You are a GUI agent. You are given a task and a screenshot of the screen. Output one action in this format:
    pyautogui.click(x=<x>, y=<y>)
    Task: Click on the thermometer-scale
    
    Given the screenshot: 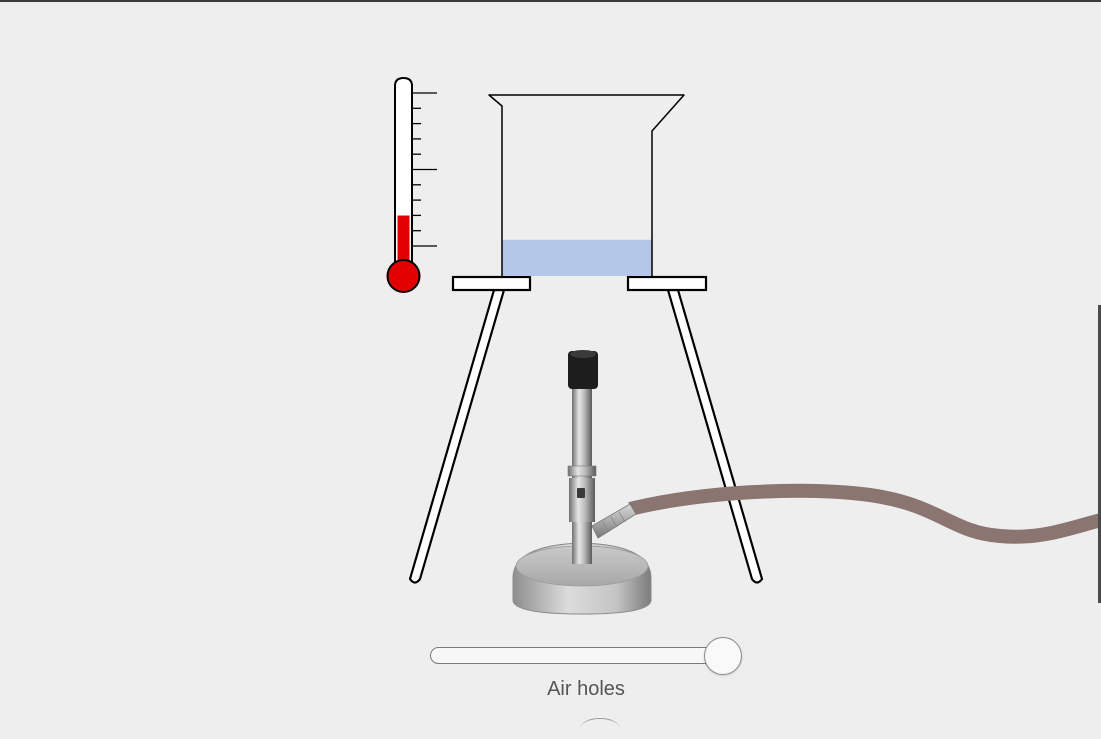 What is the action you would take?
    pyautogui.click(x=424, y=169)
    